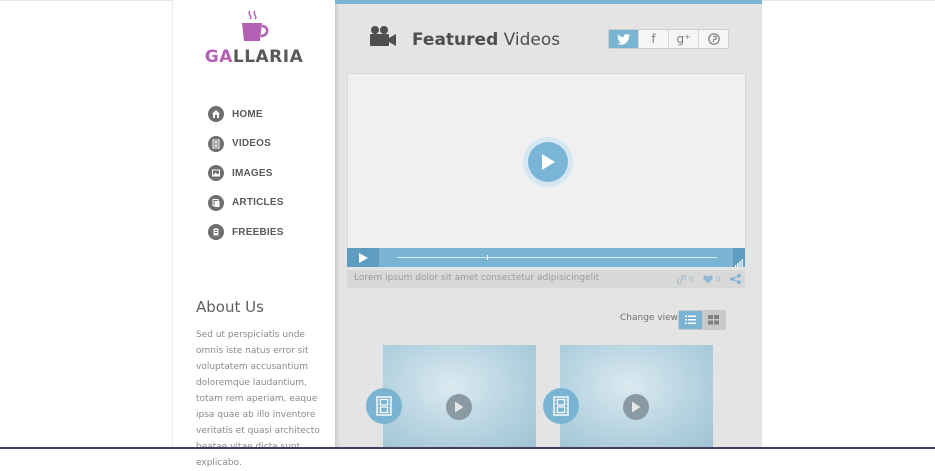  Describe the element at coordinates (218, 57) in the screenshot. I see `logo-accent: GA` at that location.